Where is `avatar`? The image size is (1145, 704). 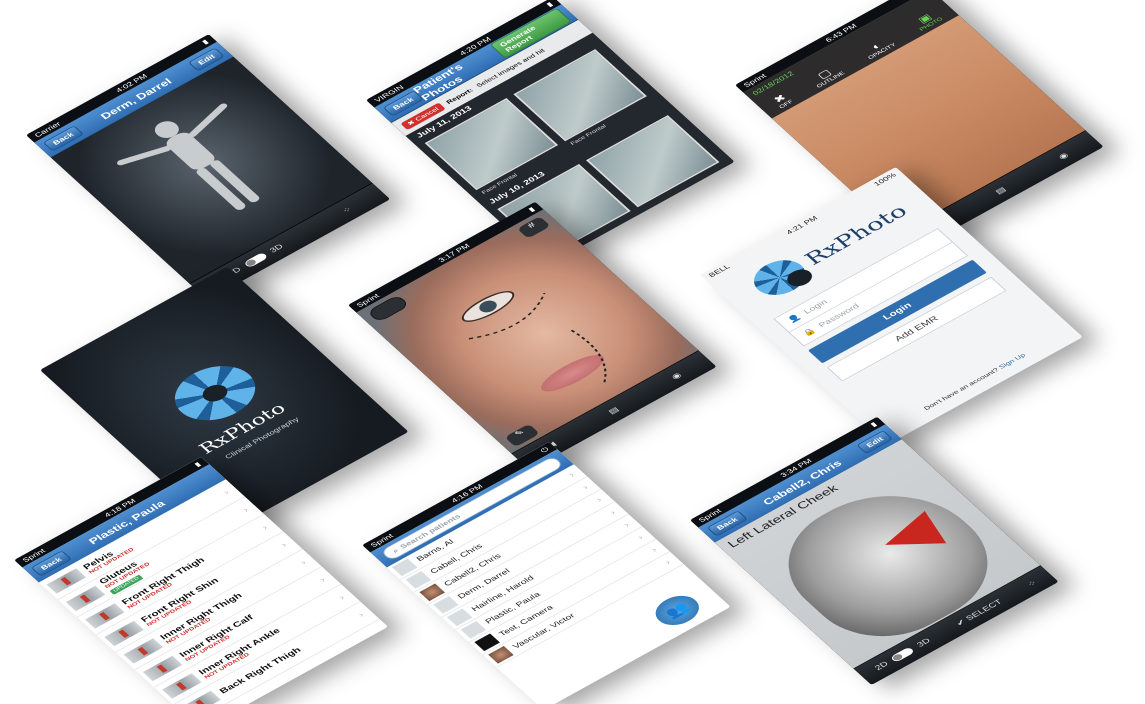 avatar is located at coordinates (501, 654).